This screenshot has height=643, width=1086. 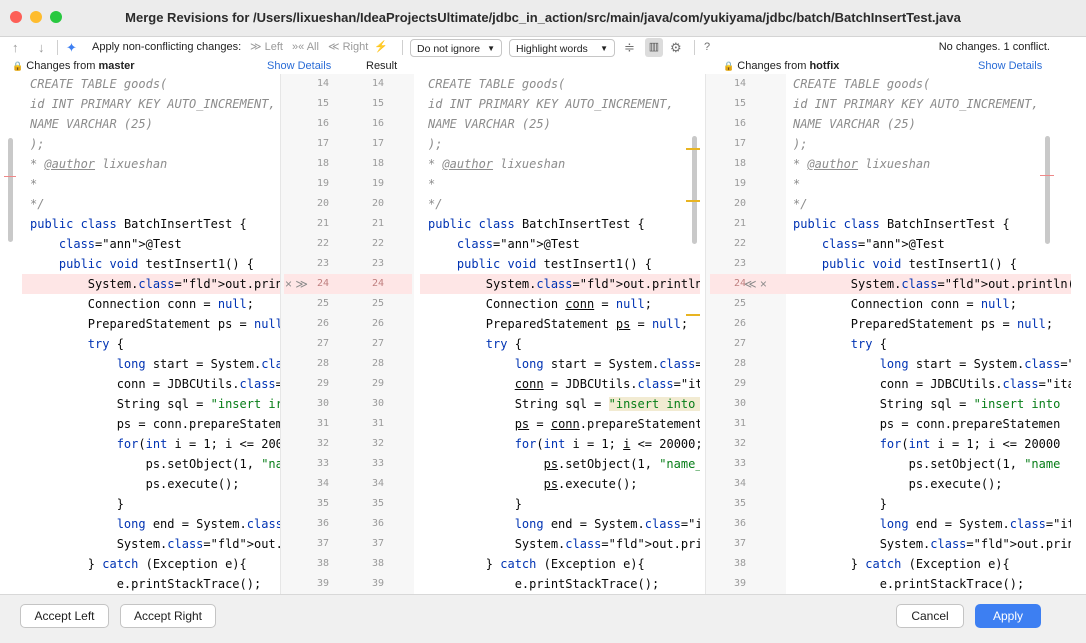 What do you see at coordinates (151, 324) in the screenshot?
I see `code-line: PreparedStatement ps = null` at bounding box center [151, 324].